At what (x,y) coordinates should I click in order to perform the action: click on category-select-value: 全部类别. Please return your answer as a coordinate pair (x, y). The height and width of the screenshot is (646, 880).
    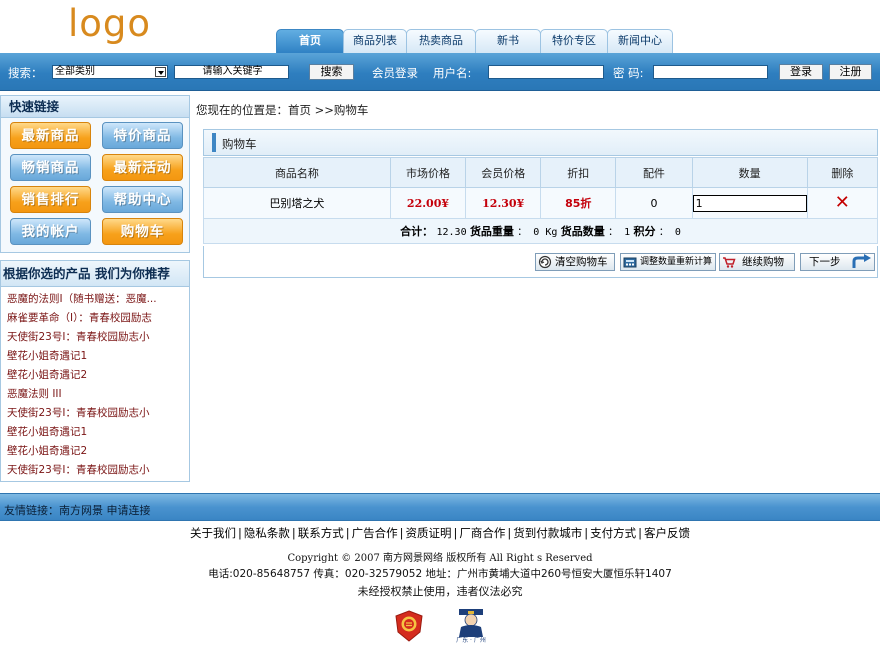
    Looking at the image, I should click on (75, 71).